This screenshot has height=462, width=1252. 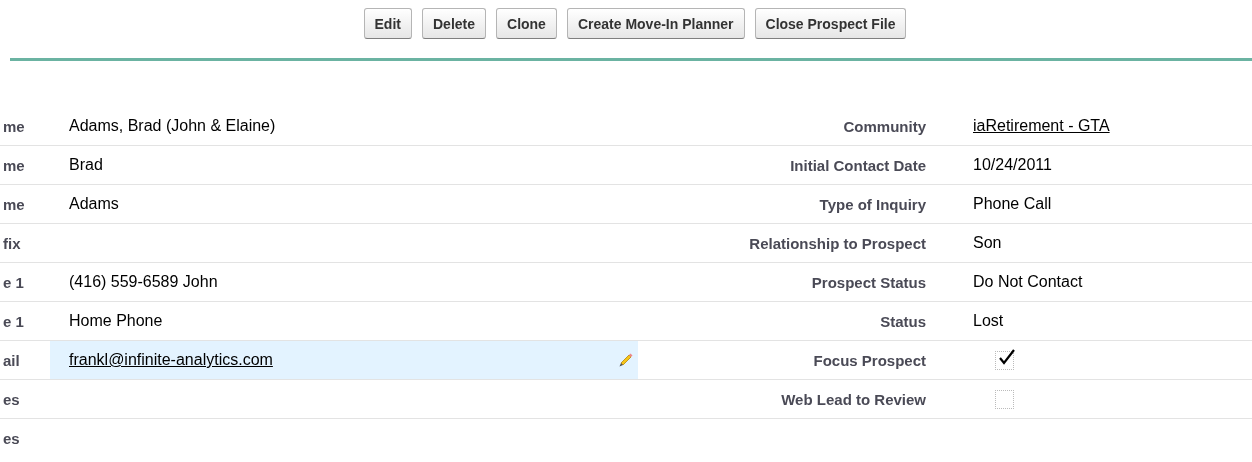 I want to click on field-label: Initial Contact Date, so click(x=858, y=165).